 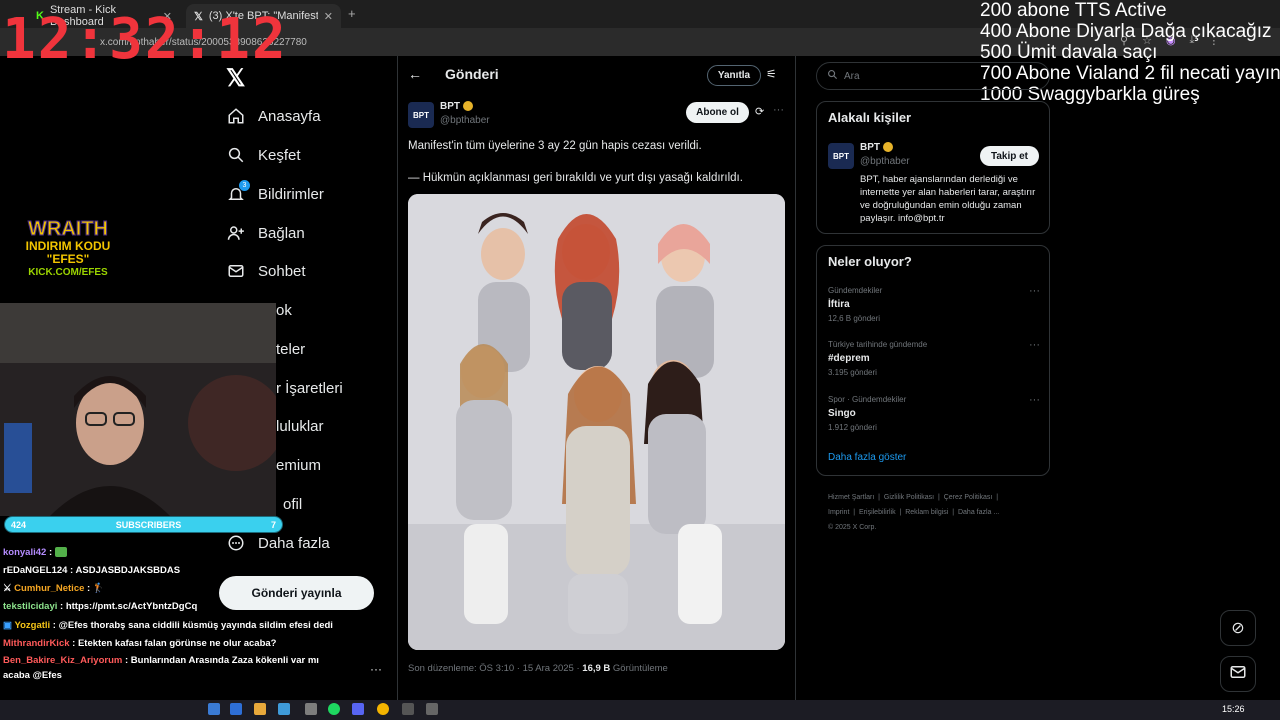 I want to click on chat-username: konyali42, so click(x=24, y=552).